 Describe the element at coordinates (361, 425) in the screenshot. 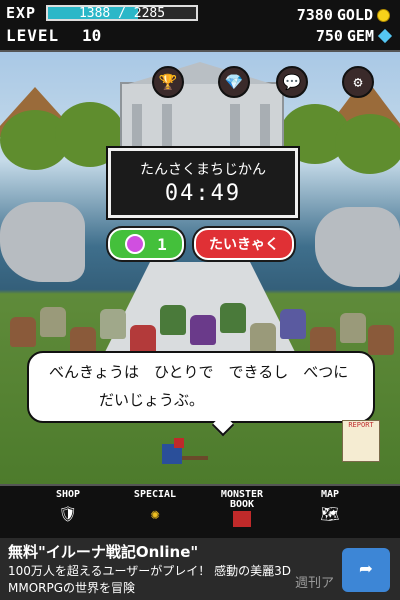

I see `report-label: REPORT` at that location.